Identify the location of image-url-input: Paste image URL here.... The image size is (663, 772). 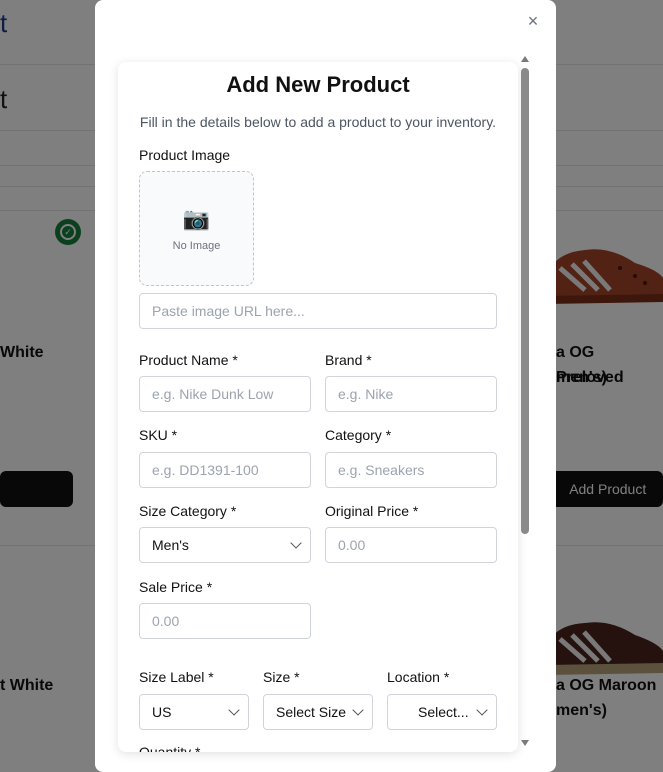
(318, 311).